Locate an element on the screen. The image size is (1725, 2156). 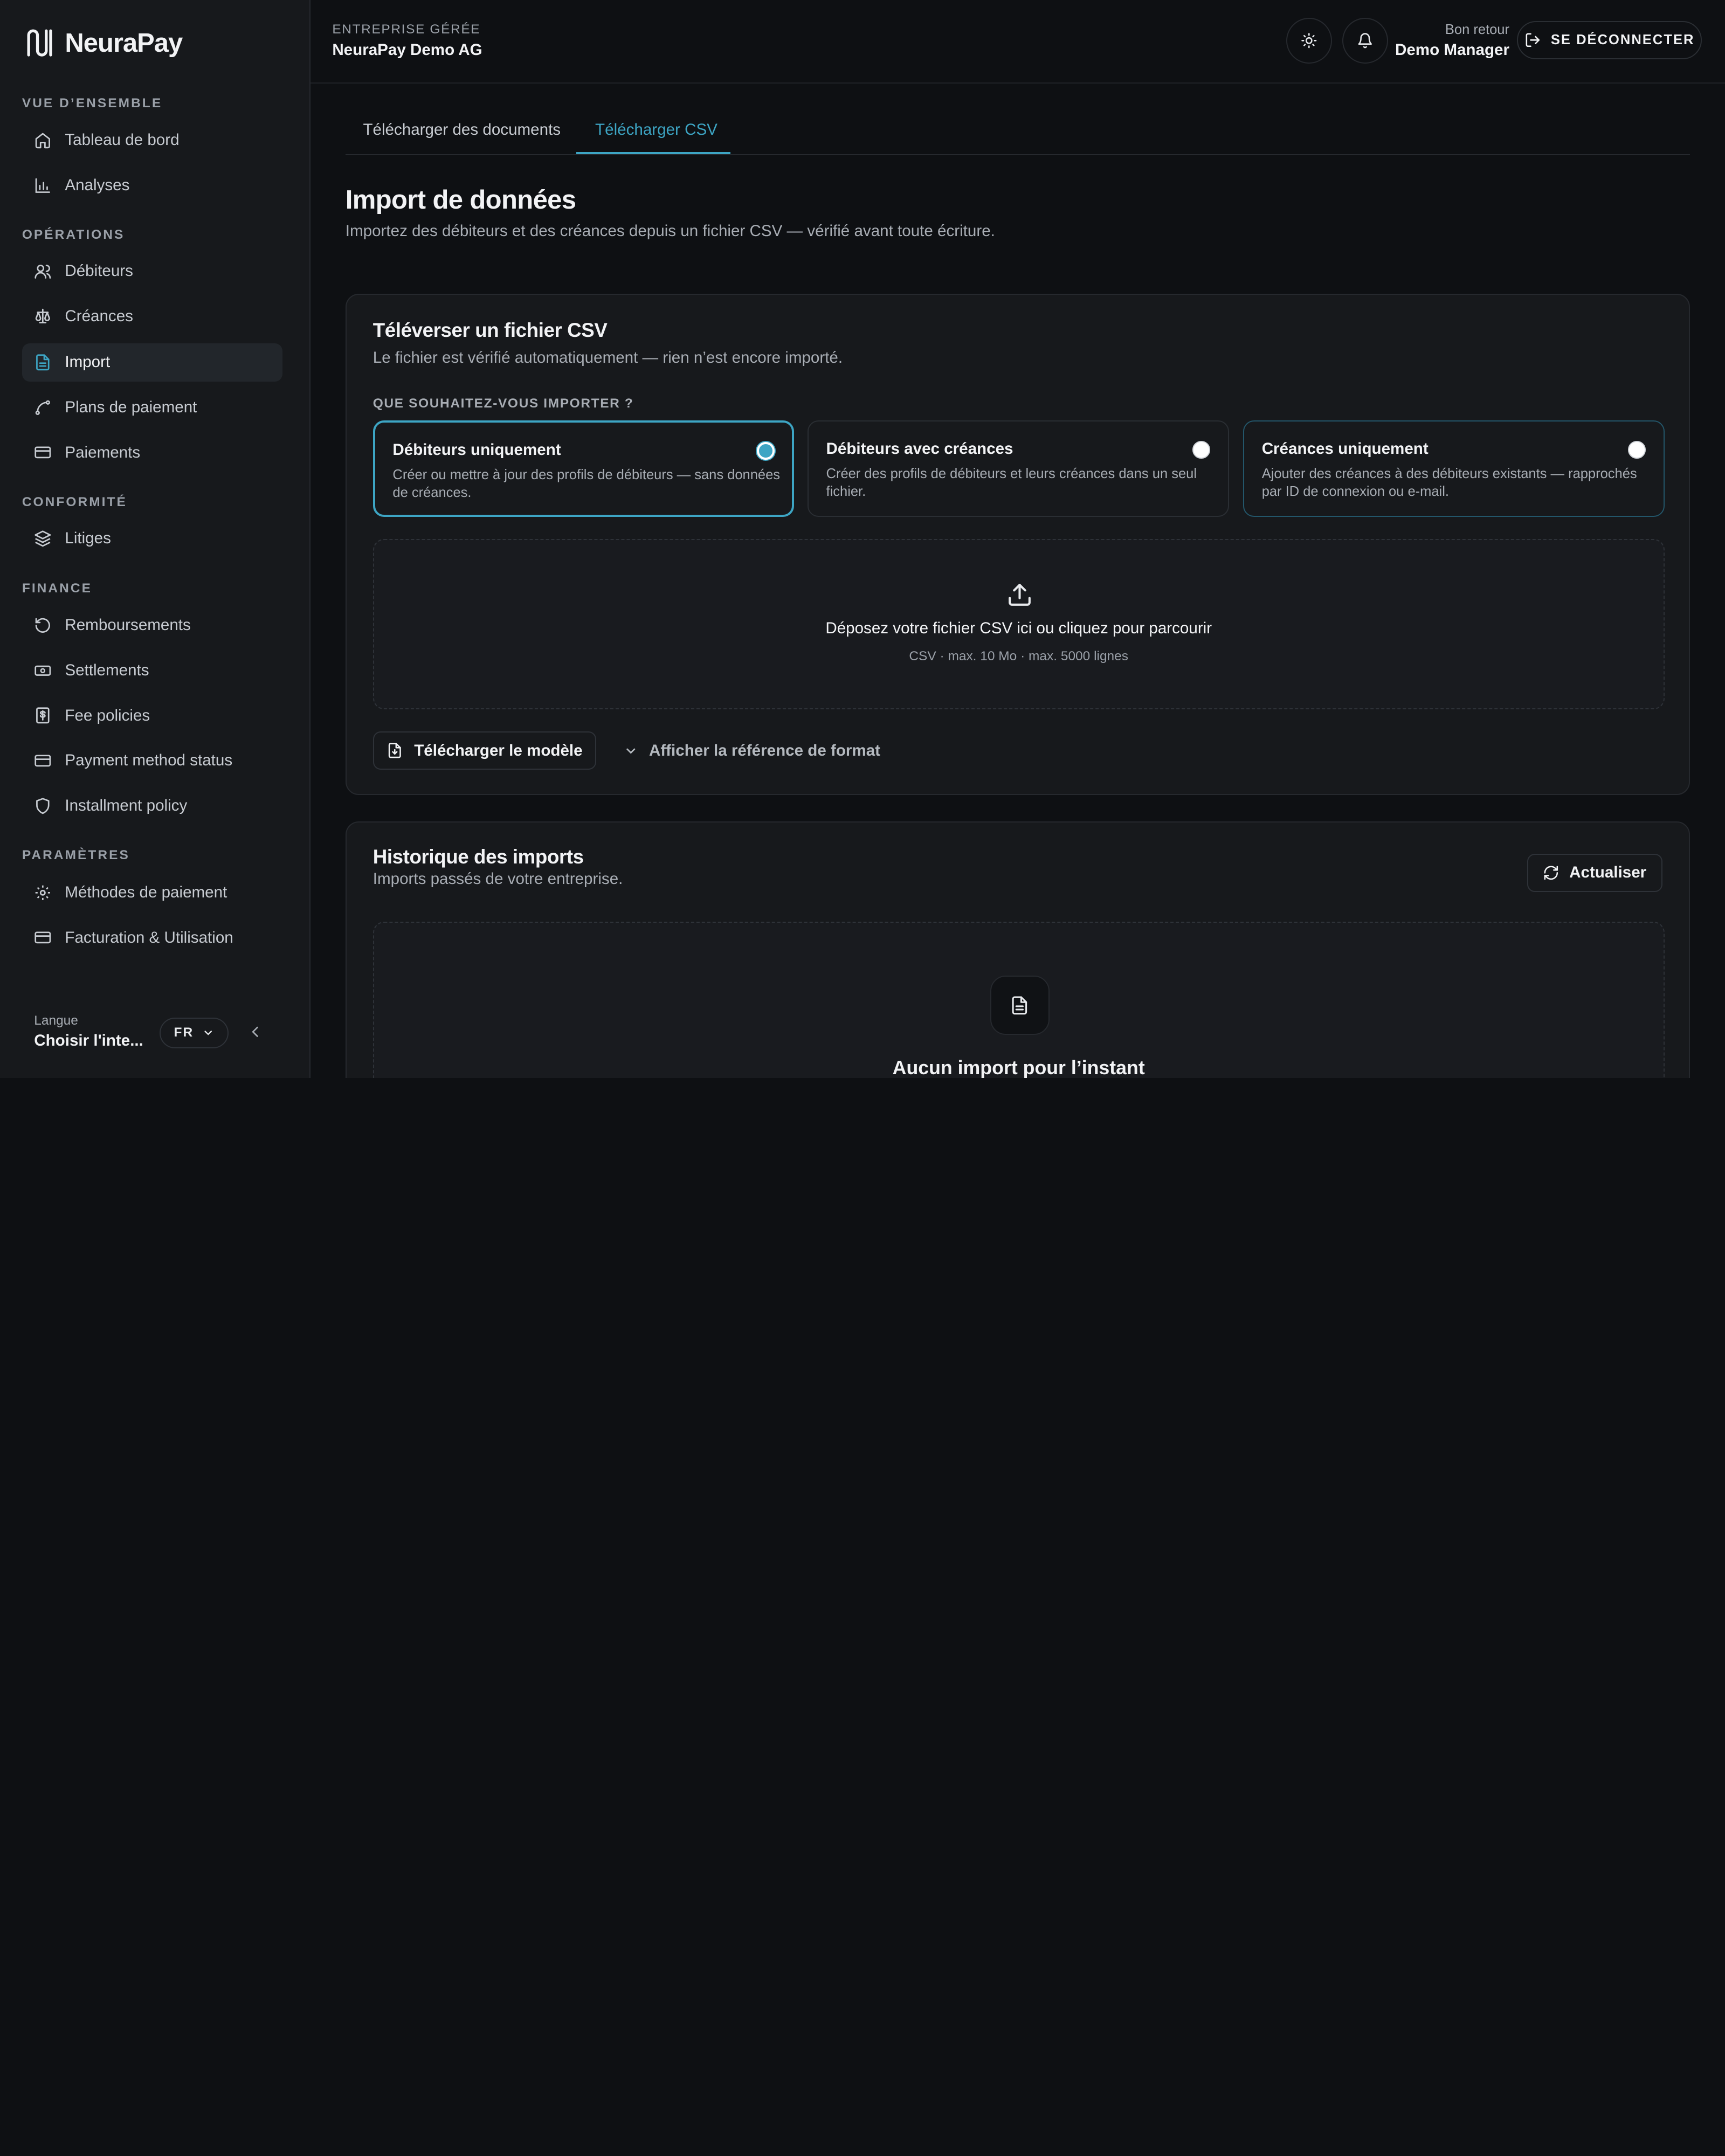
refresh-icon is located at coordinates (1551, 873).